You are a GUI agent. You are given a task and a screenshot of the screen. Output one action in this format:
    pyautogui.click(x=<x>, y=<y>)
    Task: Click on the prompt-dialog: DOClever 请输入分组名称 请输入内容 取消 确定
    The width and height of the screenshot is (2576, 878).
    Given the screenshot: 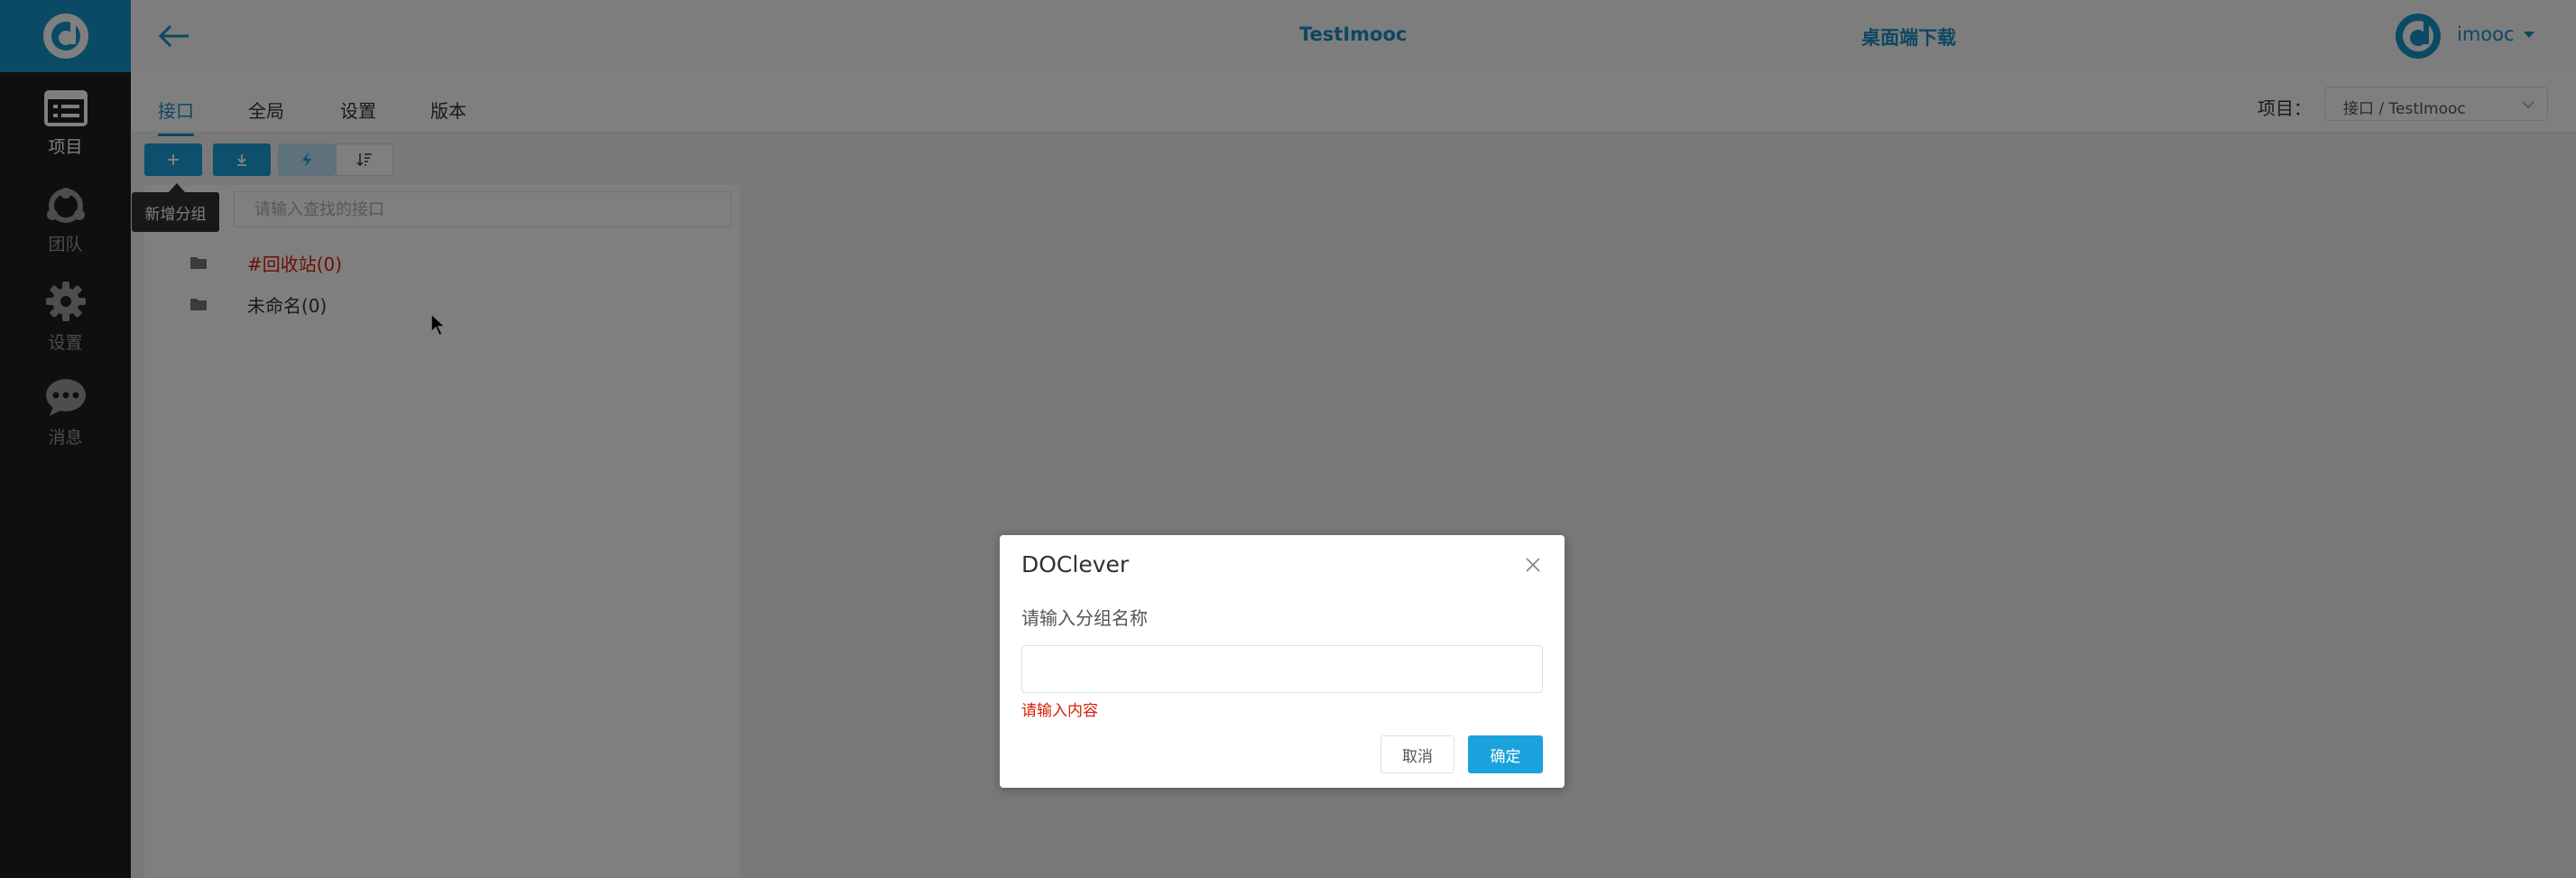 What is the action you would take?
    pyautogui.click(x=1282, y=661)
    